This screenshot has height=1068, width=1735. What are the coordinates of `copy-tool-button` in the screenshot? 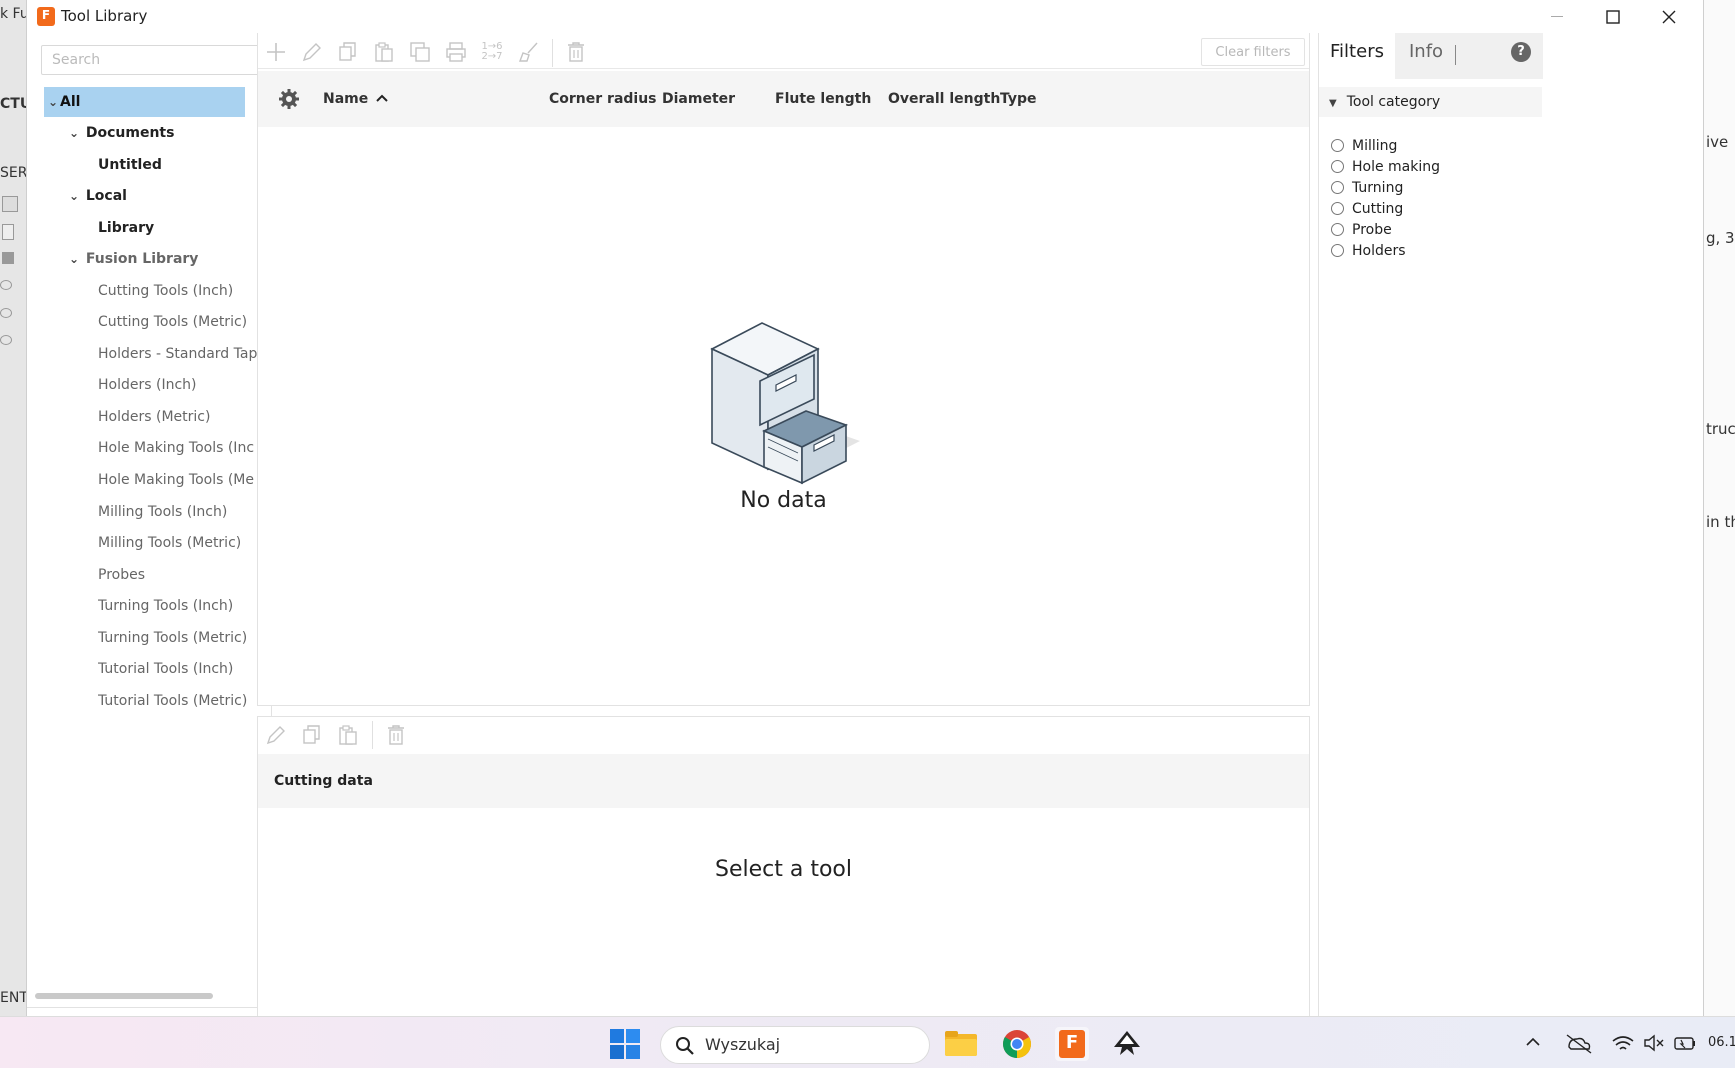 It's located at (348, 52).